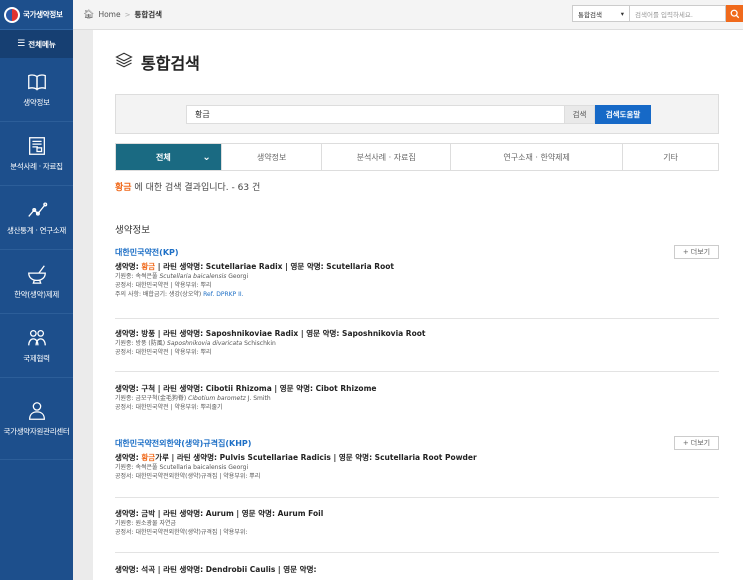 The image size is (743, 580). I want to click on section-title: 생약정보, so click(132, 230).